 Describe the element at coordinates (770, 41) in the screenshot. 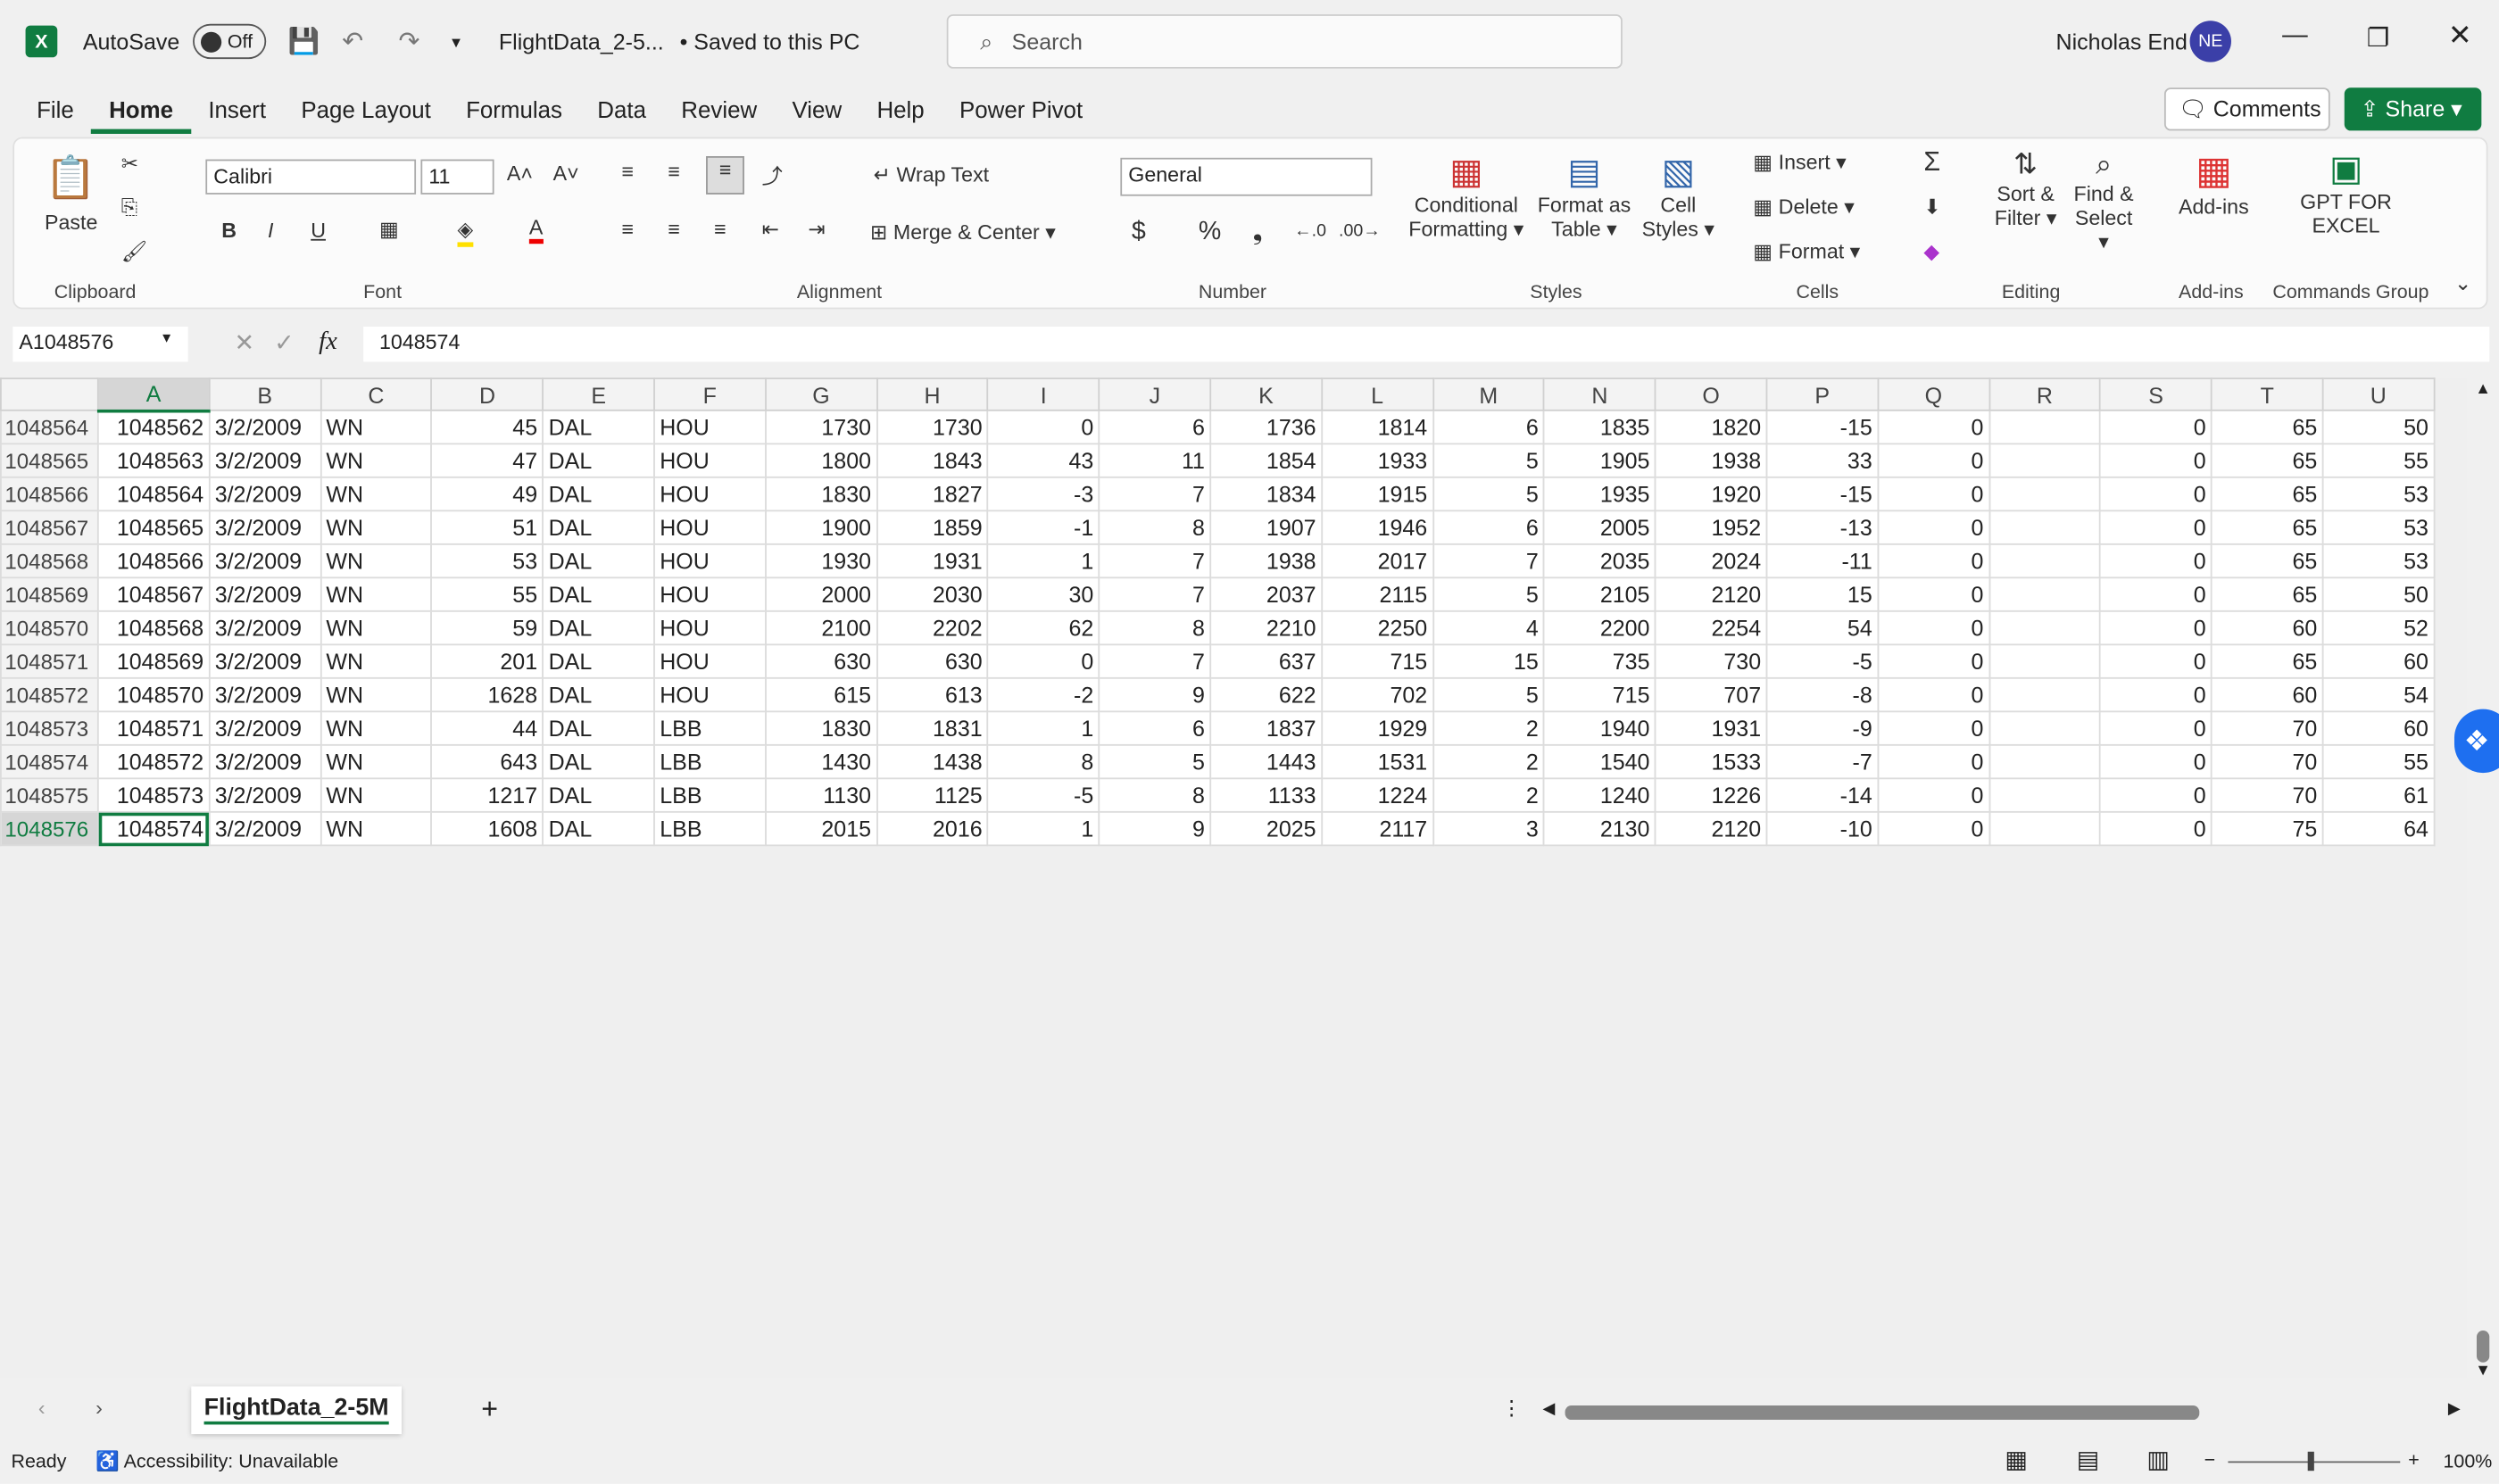

I see `save-status: • Saved to this PC` at that location.